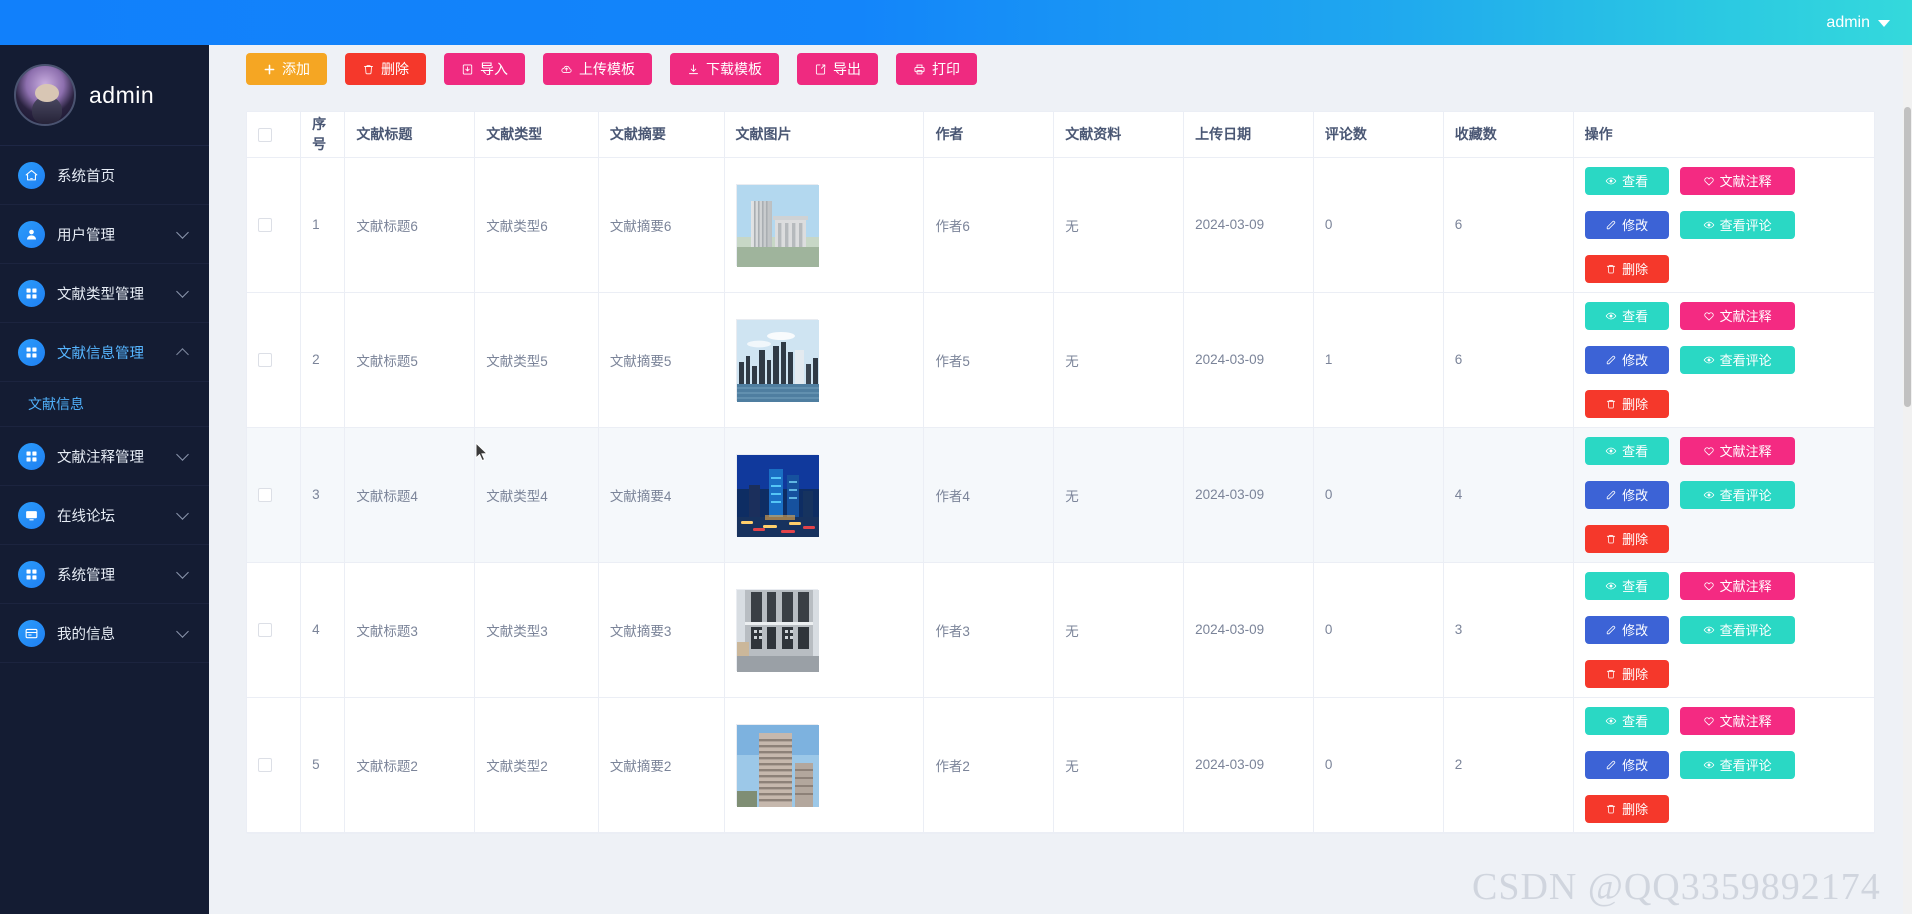  I want to click on sidebar-item-7: 系统管理, so click(104, 574).